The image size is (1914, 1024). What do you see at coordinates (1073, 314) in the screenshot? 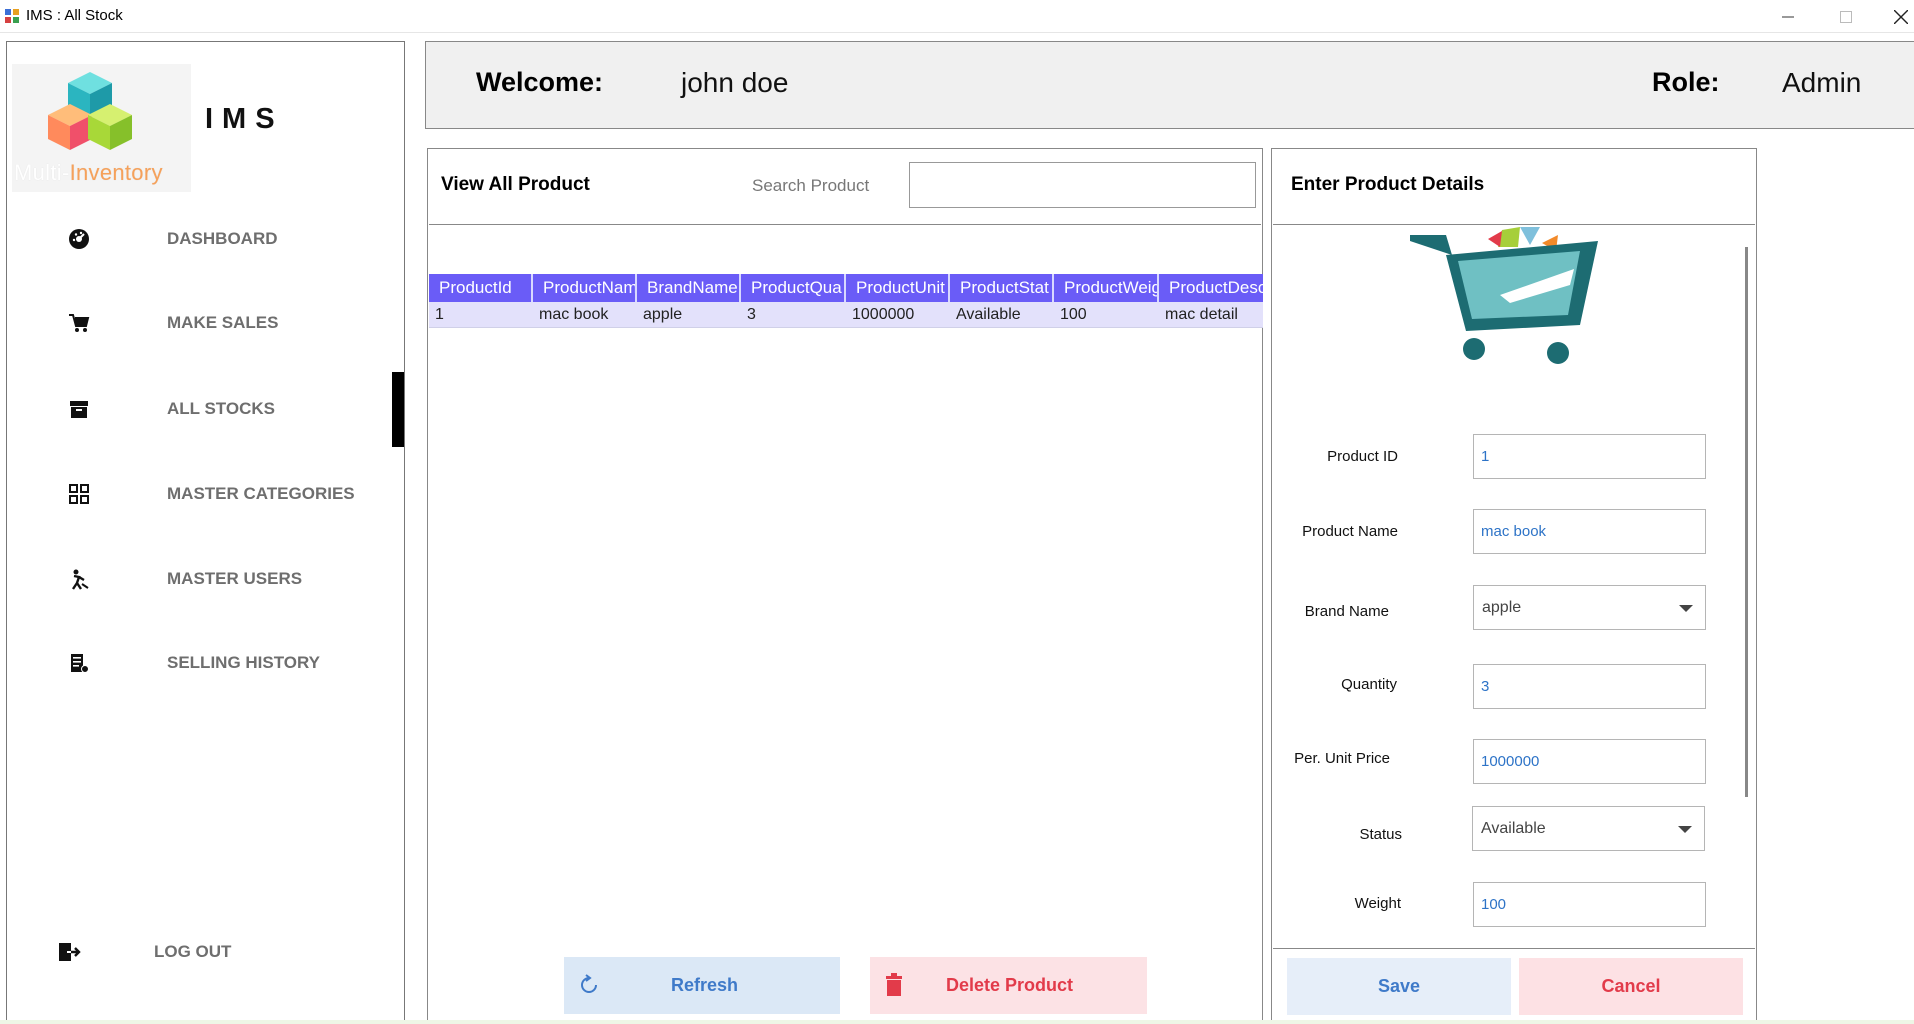
I see `table-cell: 100` at bounding box center [1073, 314].